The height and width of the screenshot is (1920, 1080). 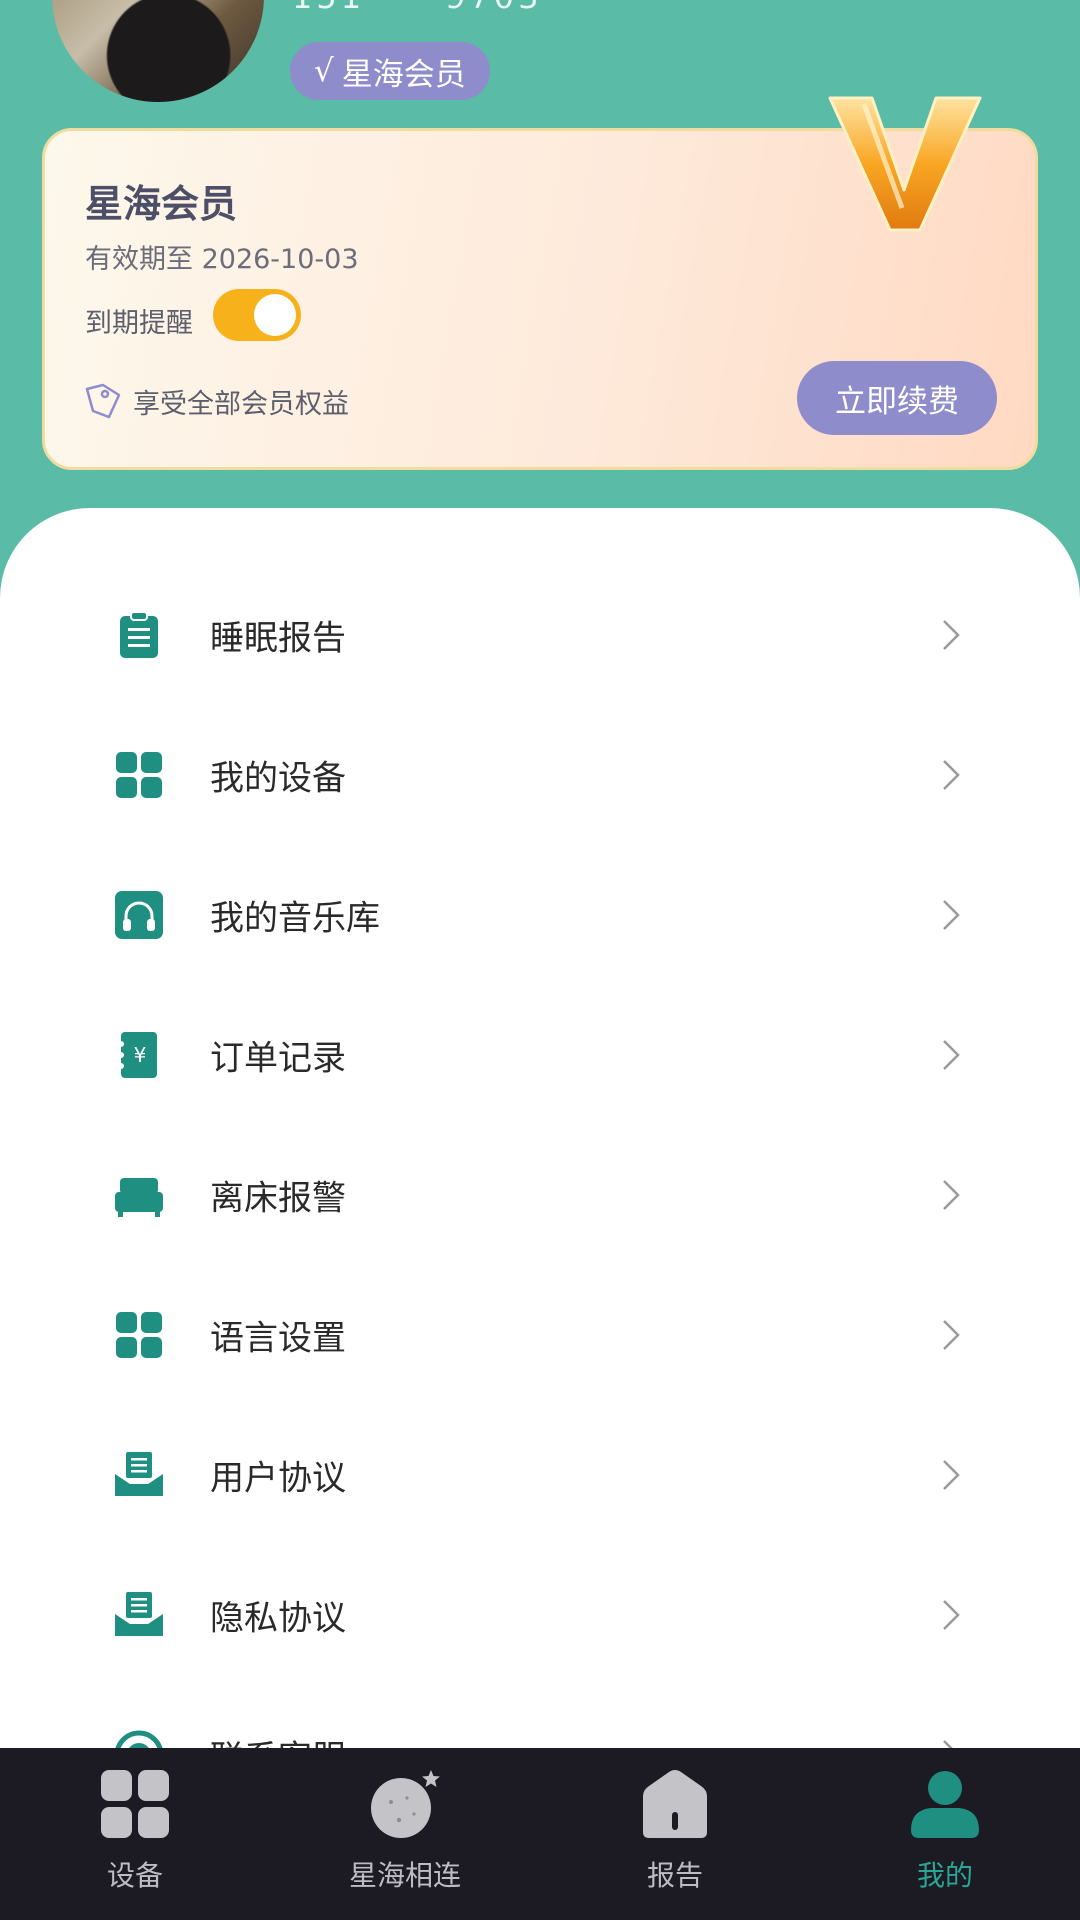 I want to click on nav-tab-devices: 设备, so click(x=135, y=1834).